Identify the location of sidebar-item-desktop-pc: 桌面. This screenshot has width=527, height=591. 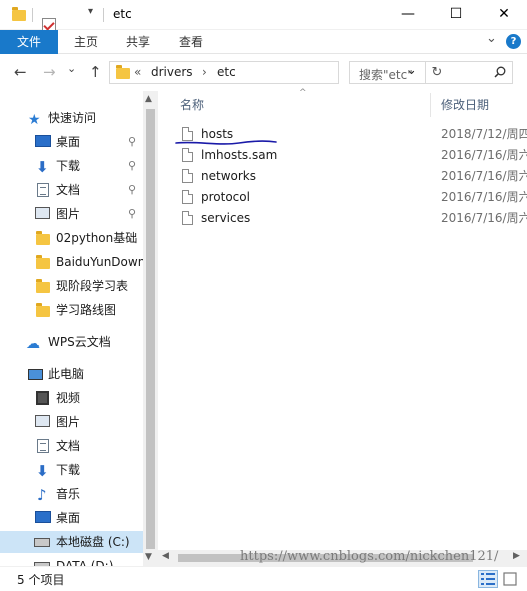
(71, 518).